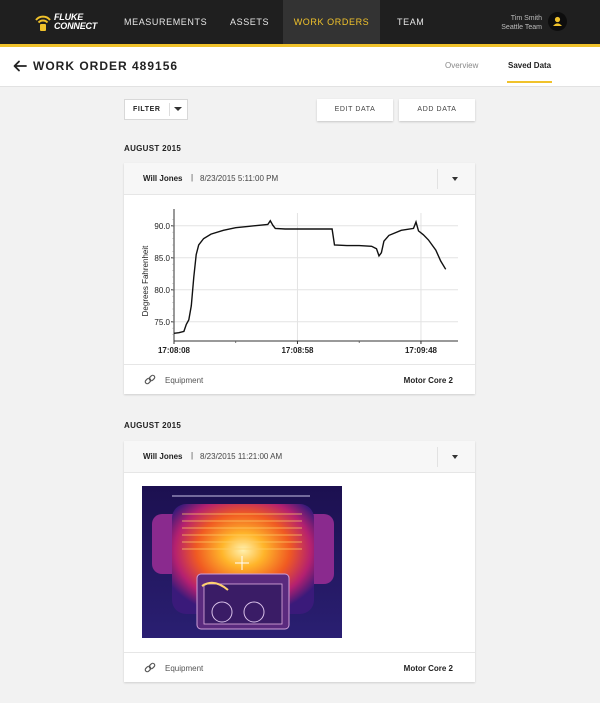  I want to click on card-header: Will Jones | 8/23/2015 5:11:00 PM, so click(299, 179).